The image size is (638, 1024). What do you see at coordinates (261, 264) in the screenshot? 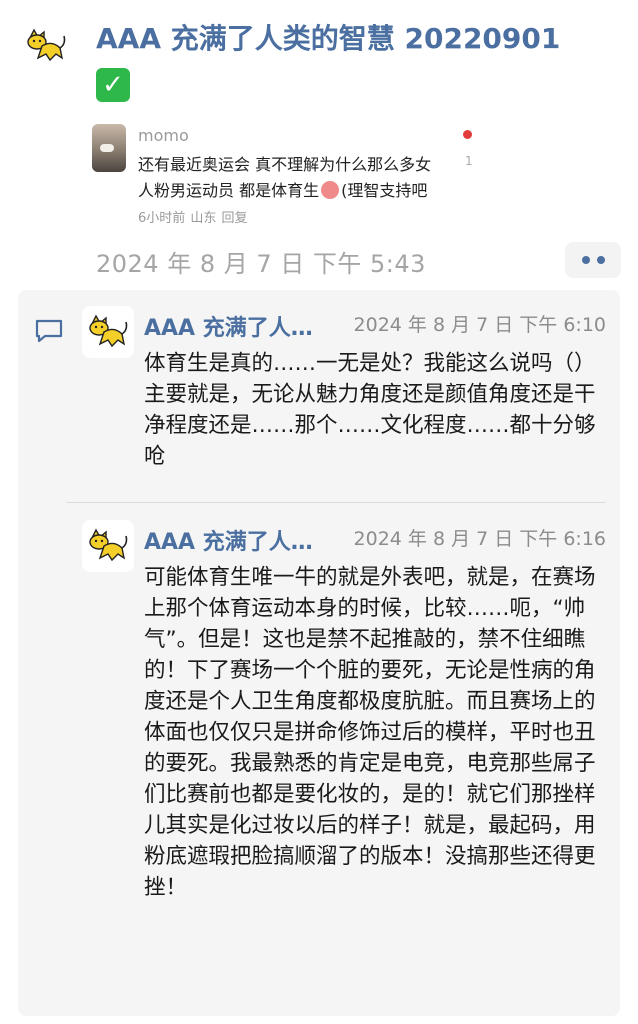
I see `post-timestamp: 2024 年 8 月 7 日 下午 5:43` at bounding box center [261, 264].